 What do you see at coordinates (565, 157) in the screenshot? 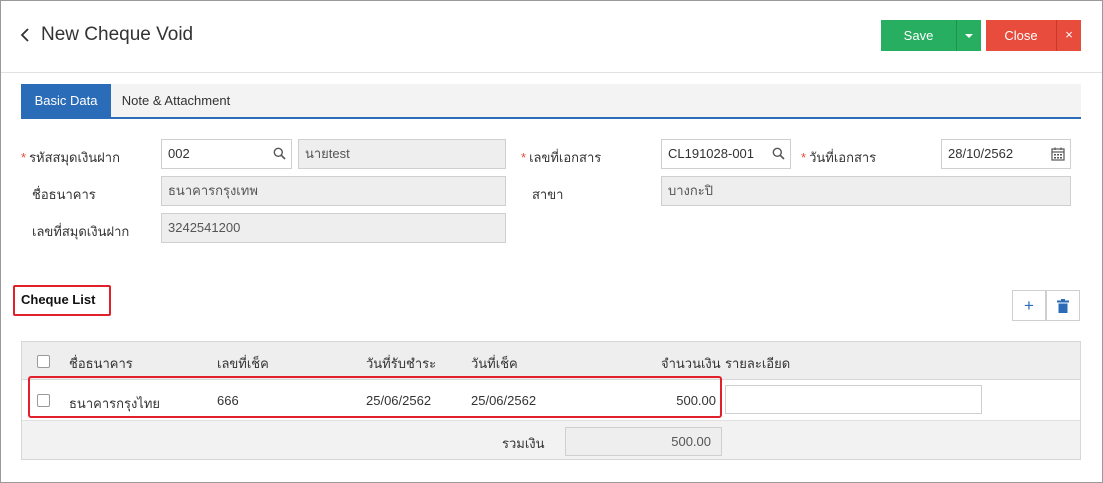
I see `doc-no-label-text: เลขที่เอกสาร` at bounding box center [565, 157].